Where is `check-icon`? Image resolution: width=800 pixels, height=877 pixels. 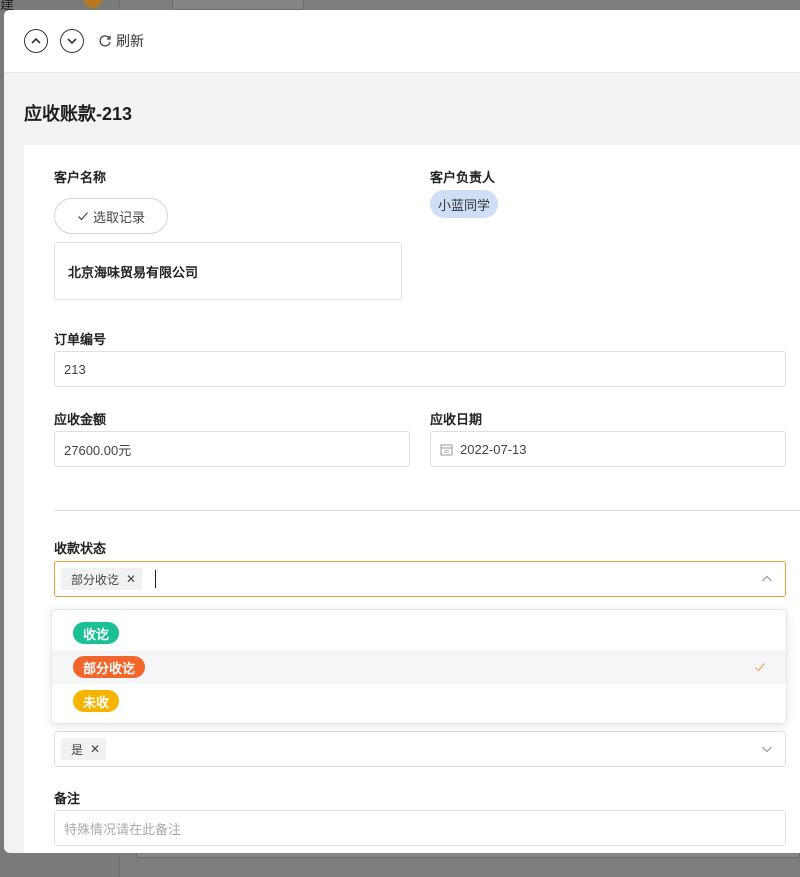
check-icon is located at coordinates (83, 216).